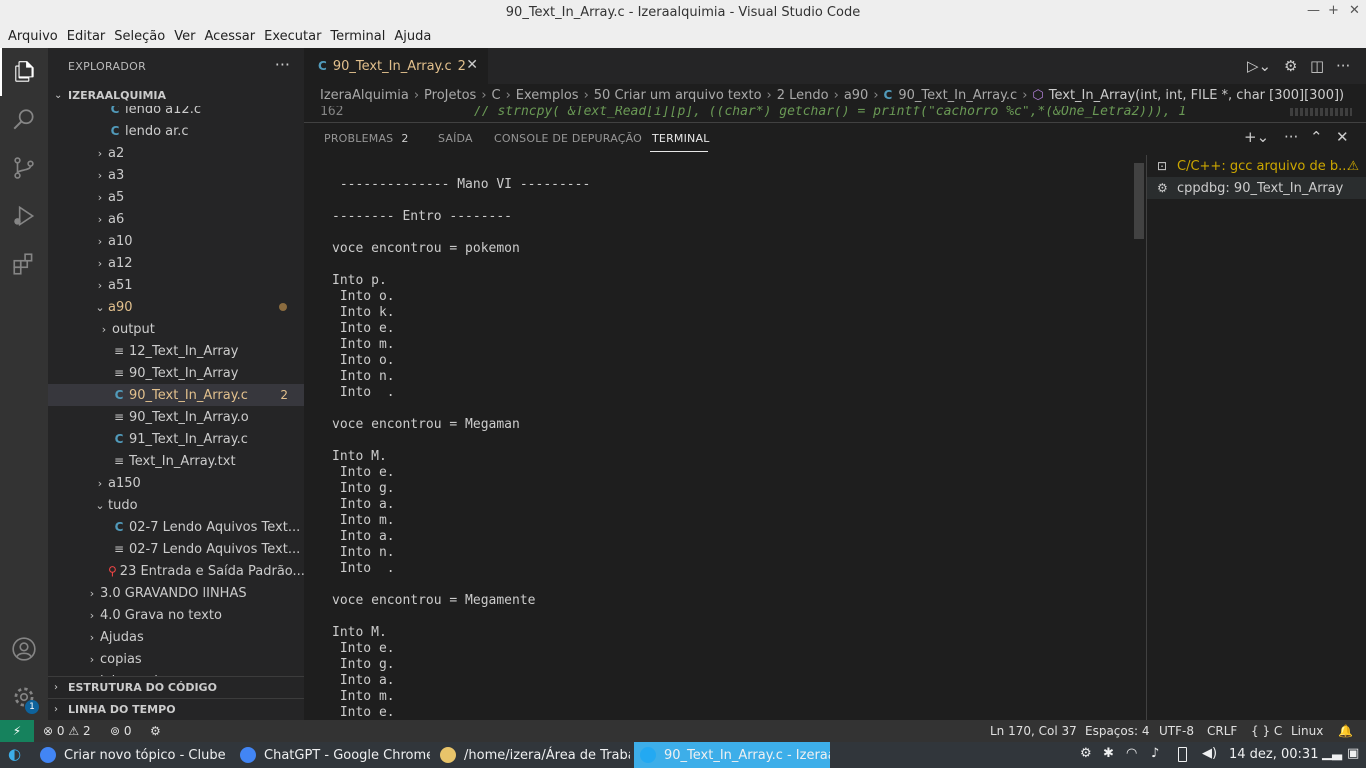  What do you see at coordinates (1345, 731) in the screenshot?
I see `notifications-icon: 🔔` at bounding box center [1345, 731].